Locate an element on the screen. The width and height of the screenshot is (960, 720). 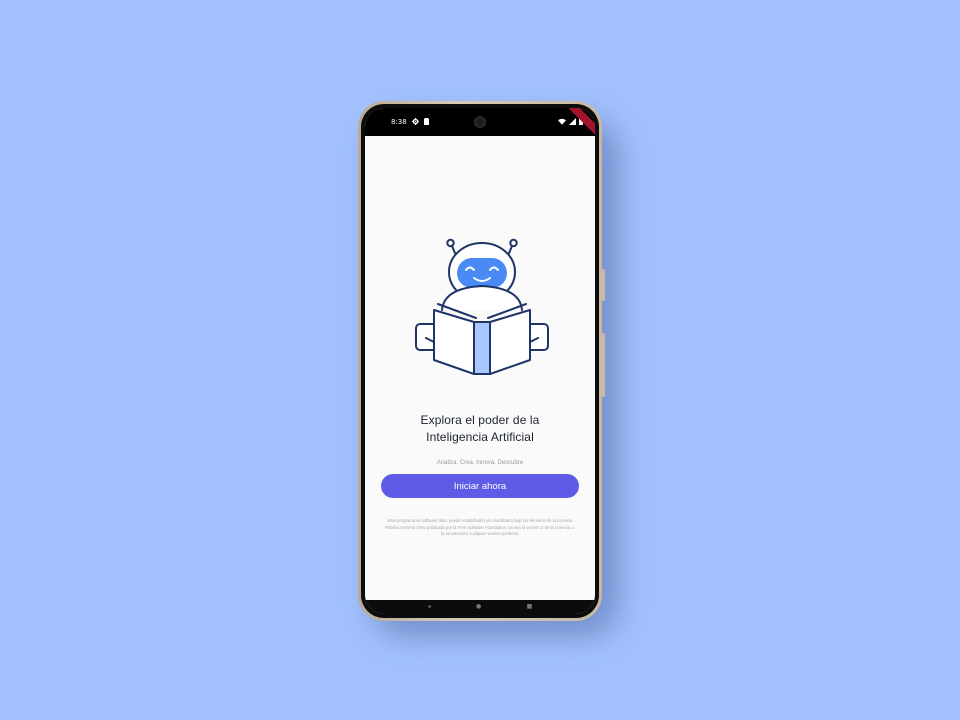
home-icon: ● is located at coordinates (478, 607).